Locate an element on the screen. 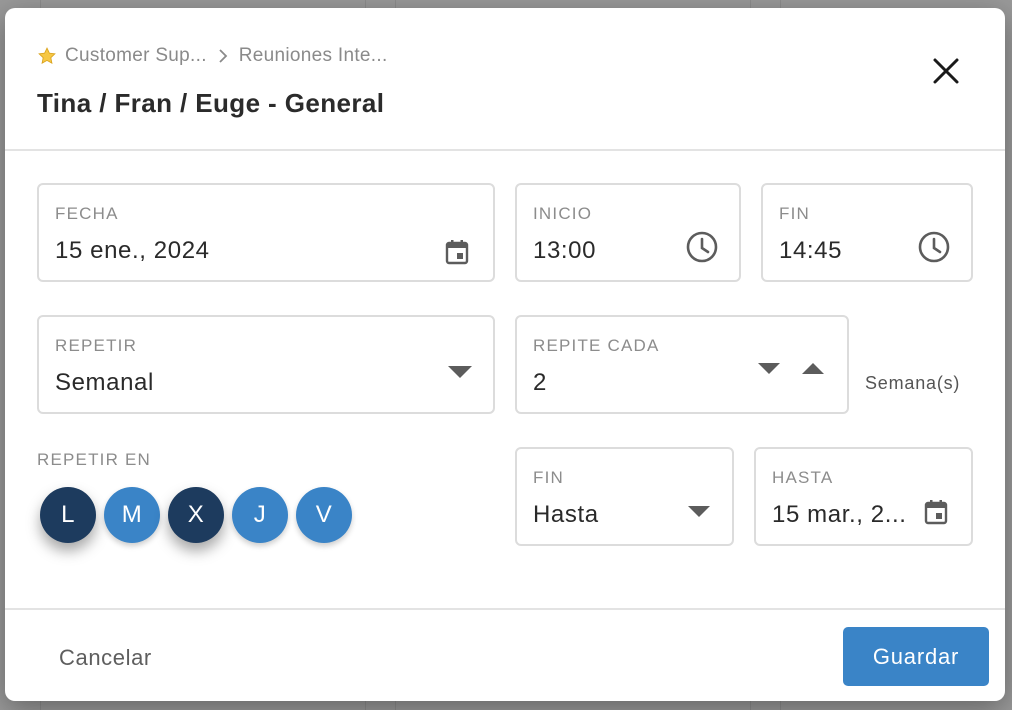  fecha-field: FECHA 15 ene., 2024 is located at coordinates (266, 232).